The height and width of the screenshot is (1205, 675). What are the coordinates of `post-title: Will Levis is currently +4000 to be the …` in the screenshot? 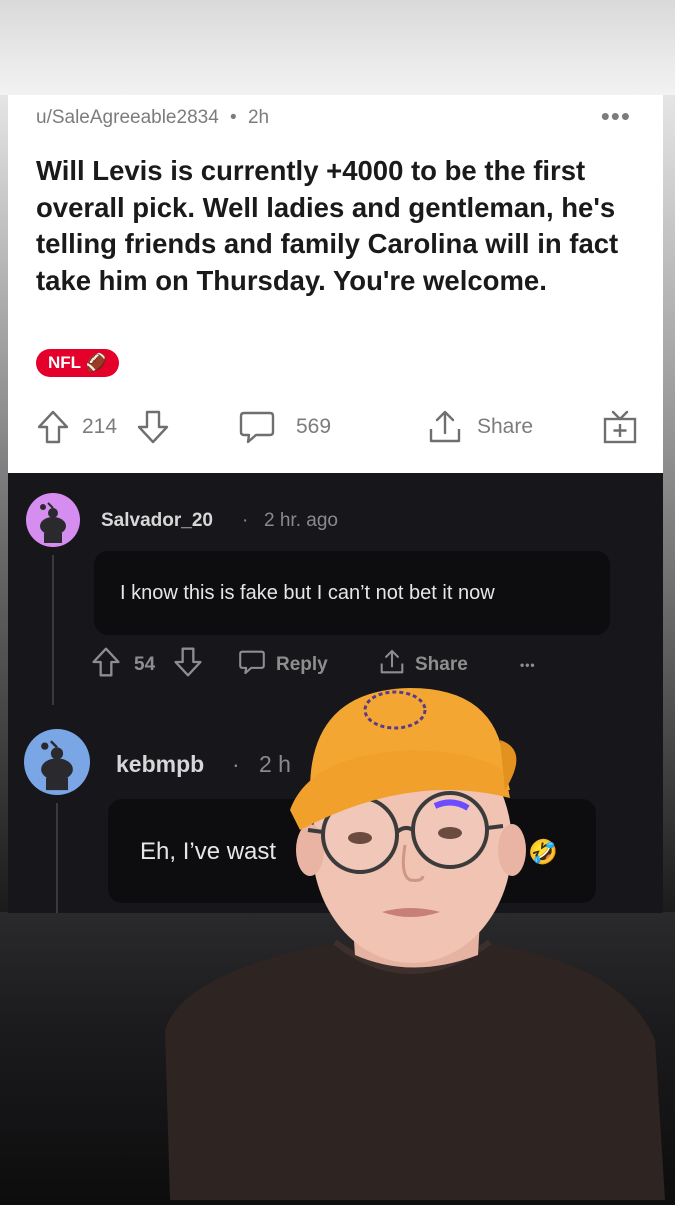 It's located at (327, 225).